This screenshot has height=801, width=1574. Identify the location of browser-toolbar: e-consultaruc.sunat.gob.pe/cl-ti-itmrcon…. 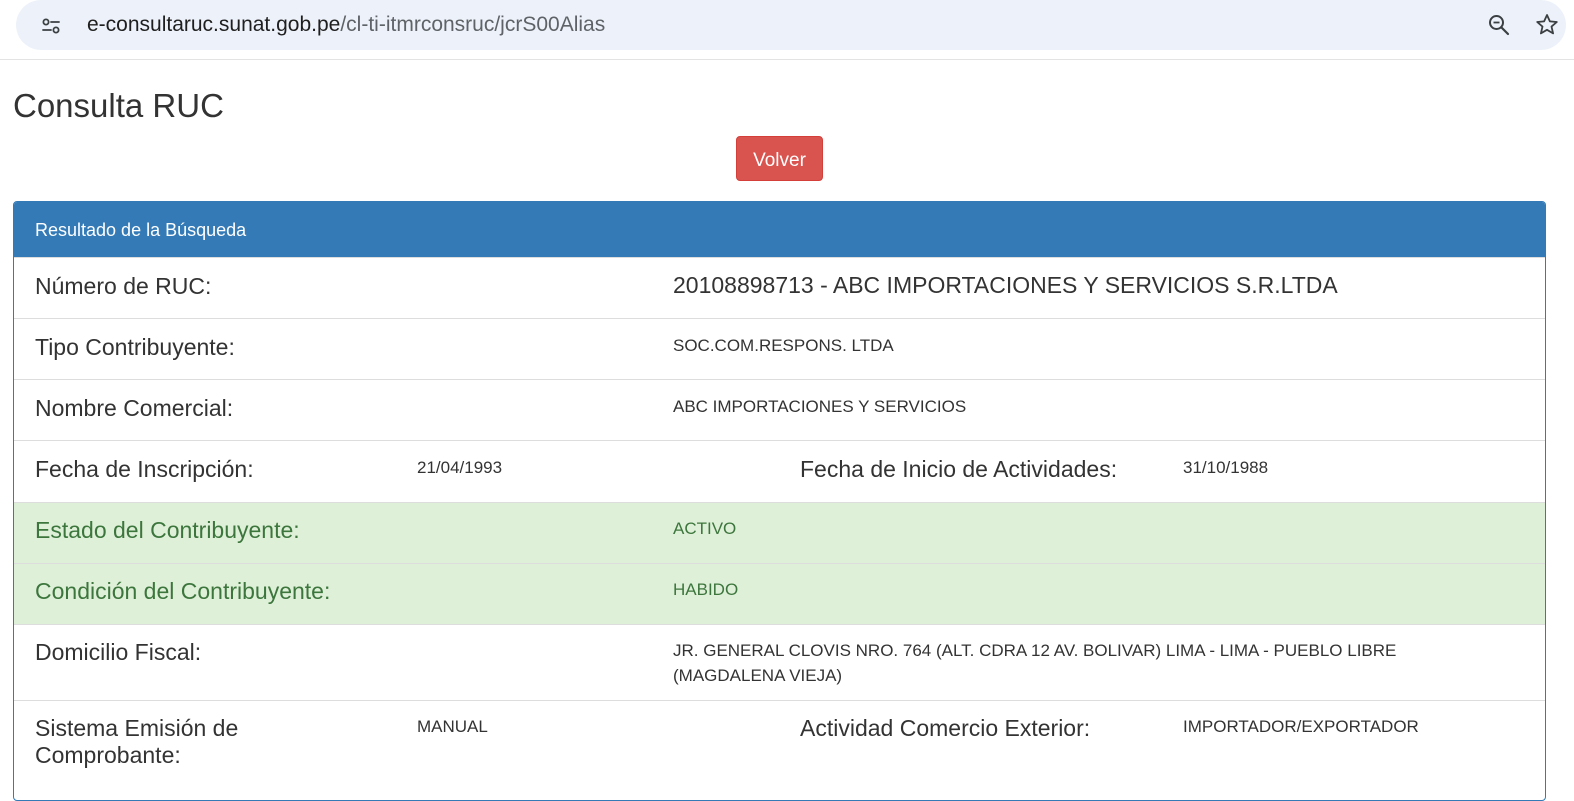
(787, 30).